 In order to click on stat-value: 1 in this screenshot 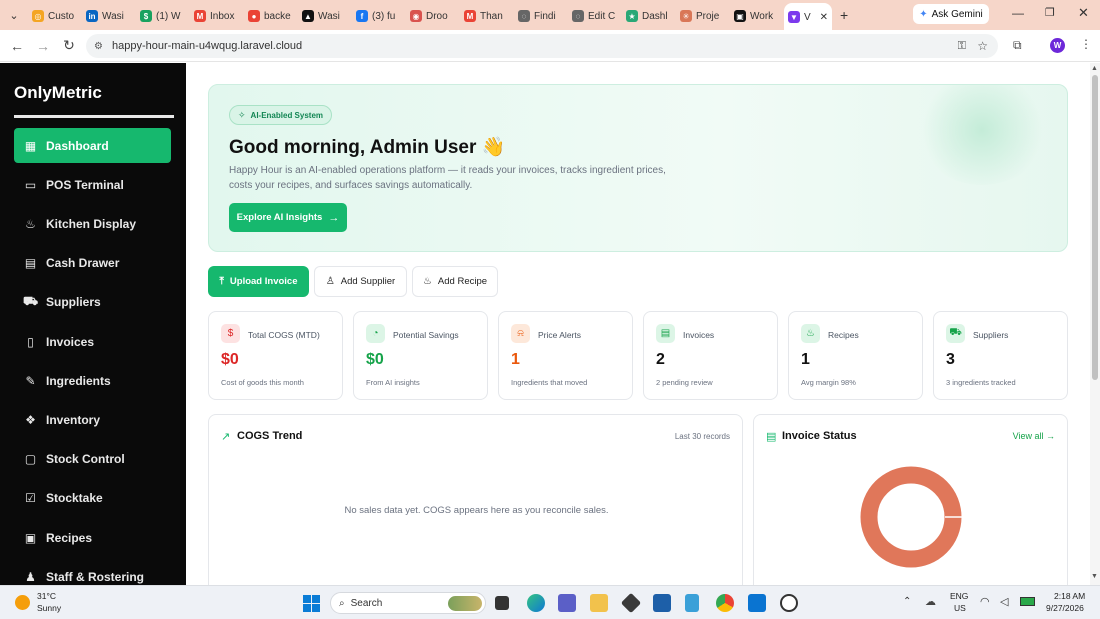, I will do `click(515, 359)`.